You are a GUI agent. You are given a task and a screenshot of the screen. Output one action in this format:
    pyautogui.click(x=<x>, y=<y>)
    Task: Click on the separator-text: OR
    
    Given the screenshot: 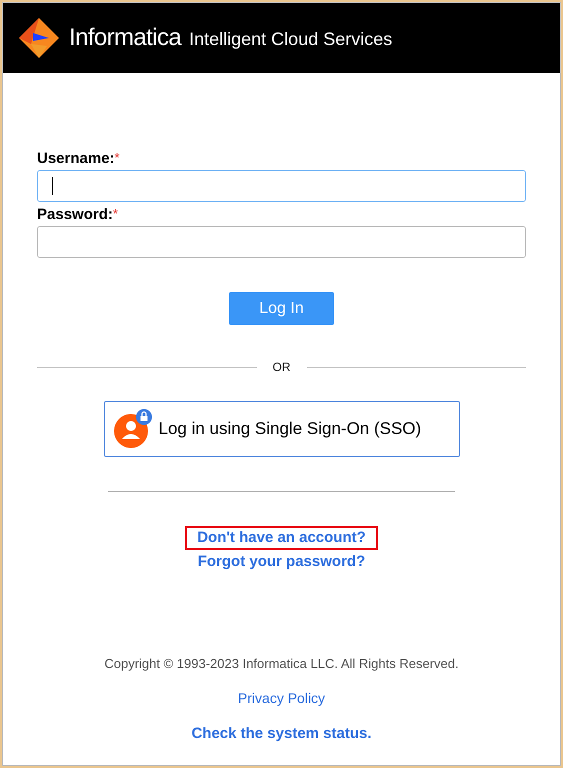 What is the action you would take?
    pyautogui.click(x=282, y=367)
    